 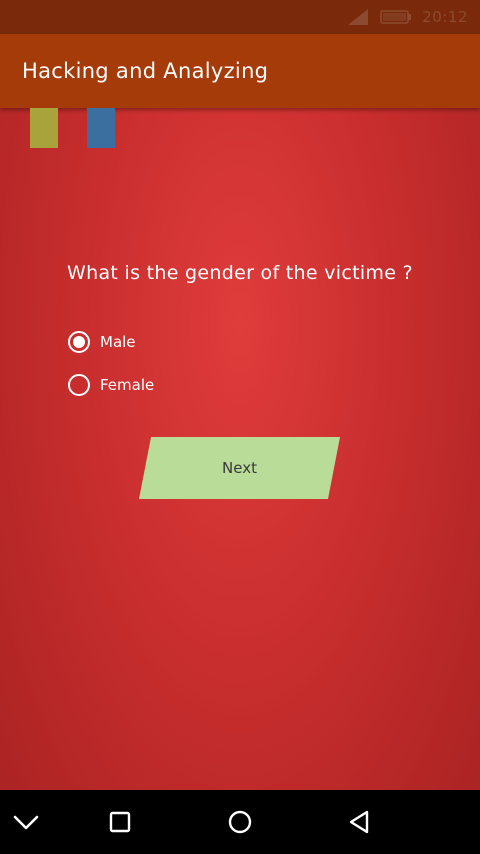 I want to click on chevron-down-icon, so click(x=26, y=822).